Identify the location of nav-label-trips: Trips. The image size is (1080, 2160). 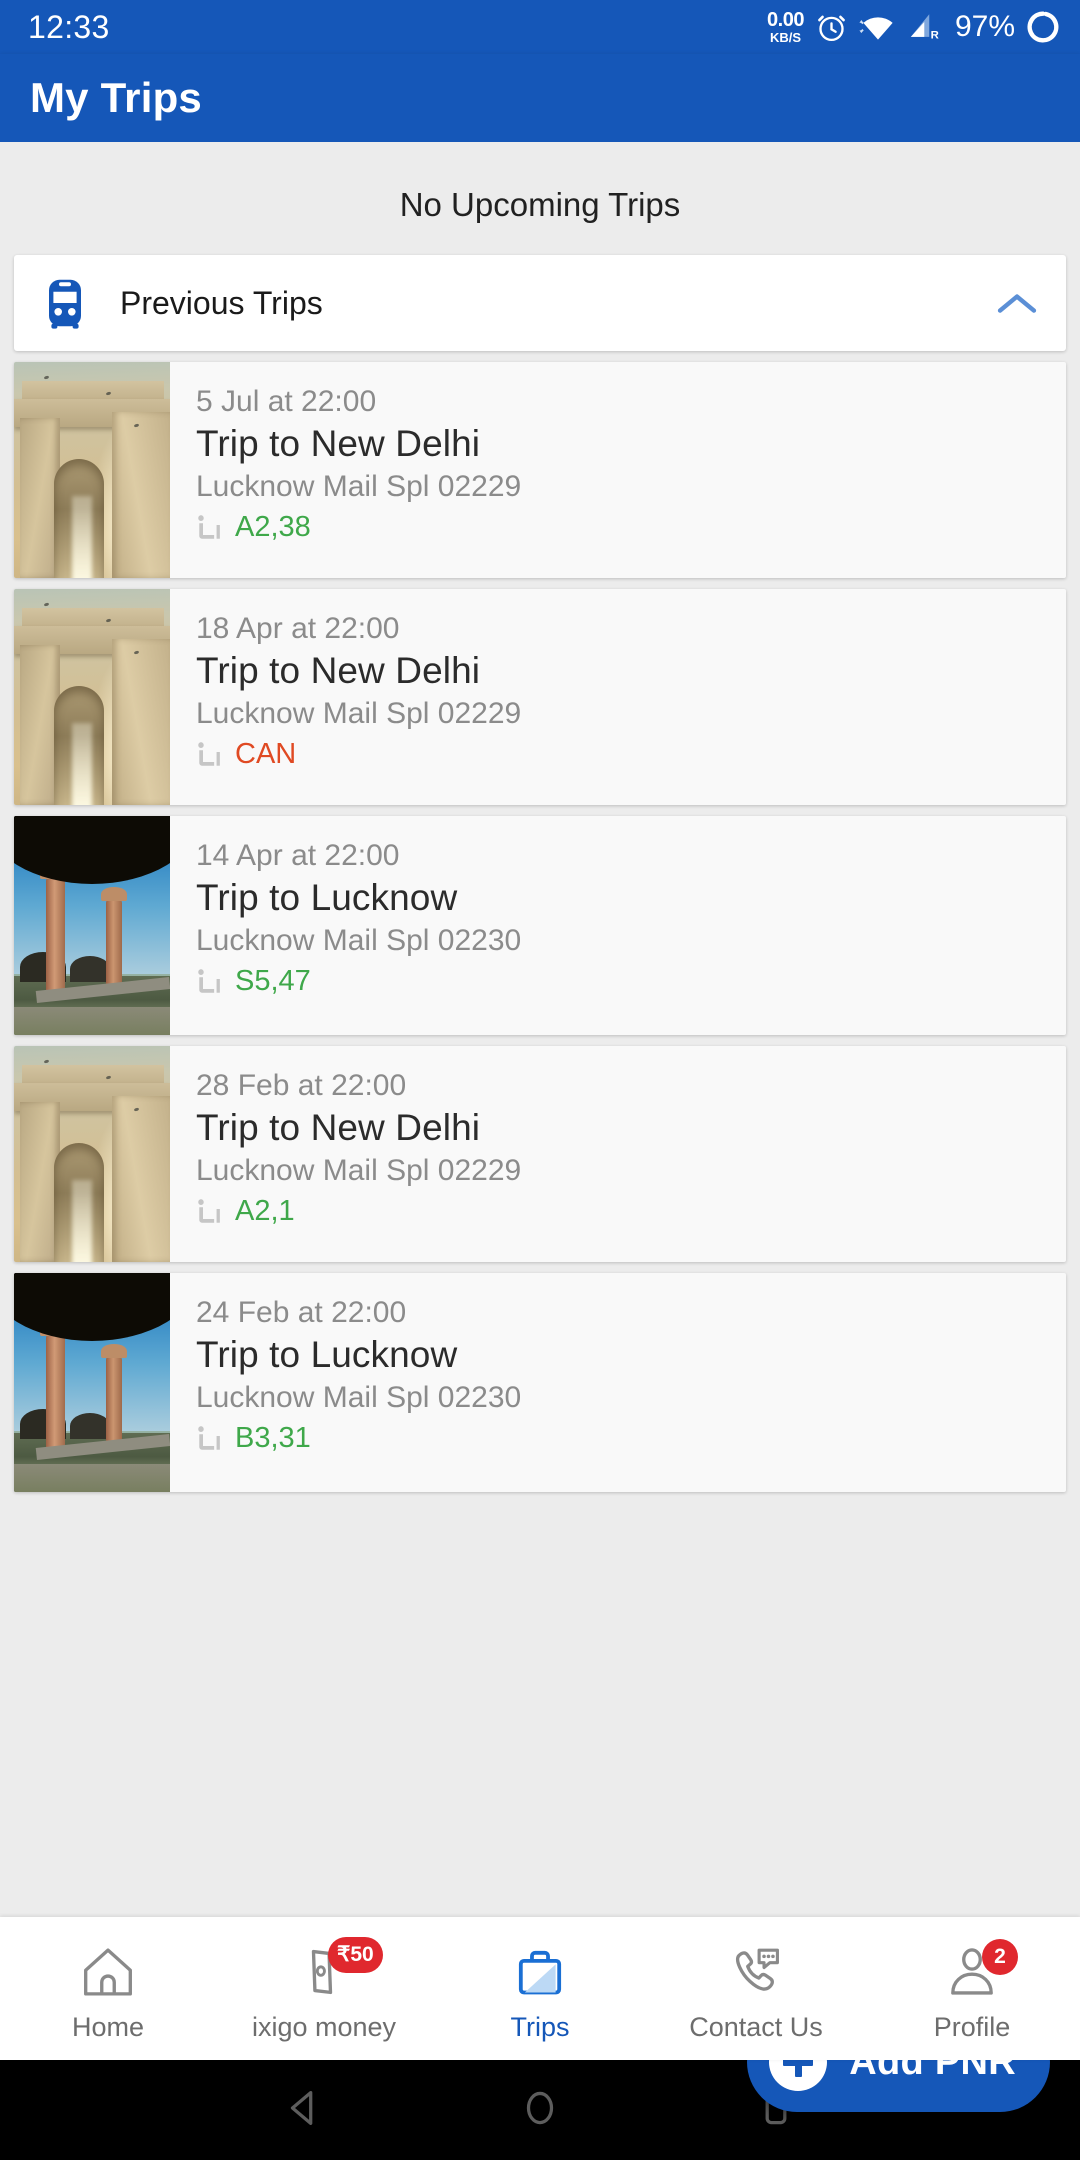
(540, 2026).